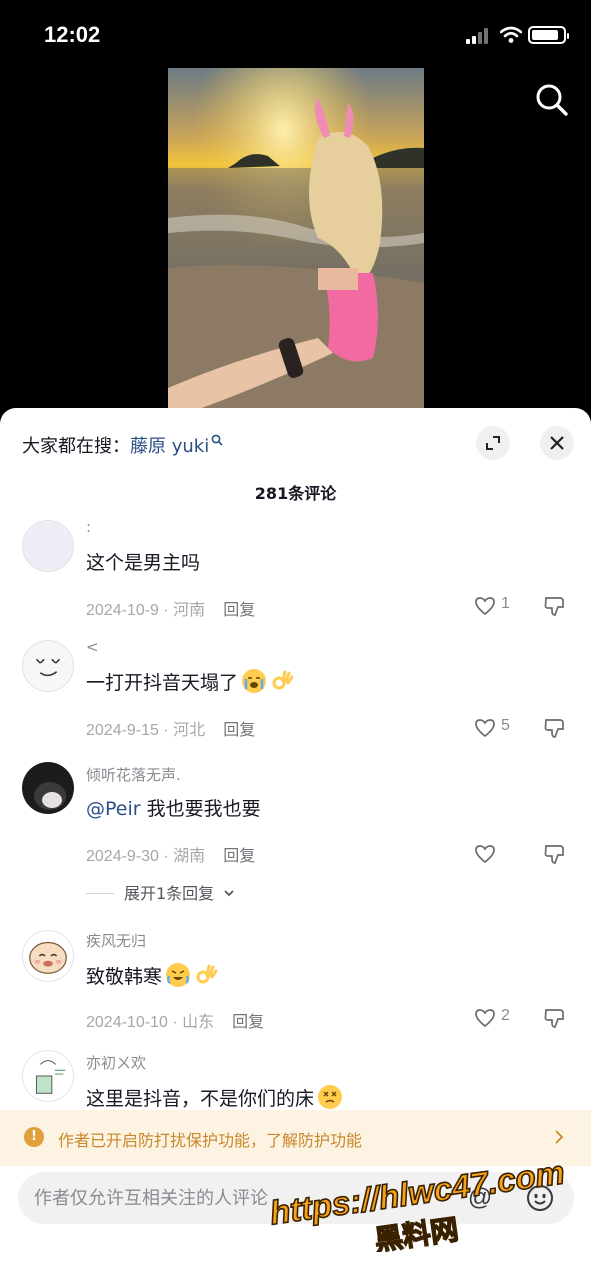  I want to click on protection-notice: ! 作者已开启防打扰保护功能，了解防护功能, so click(295, 1138).